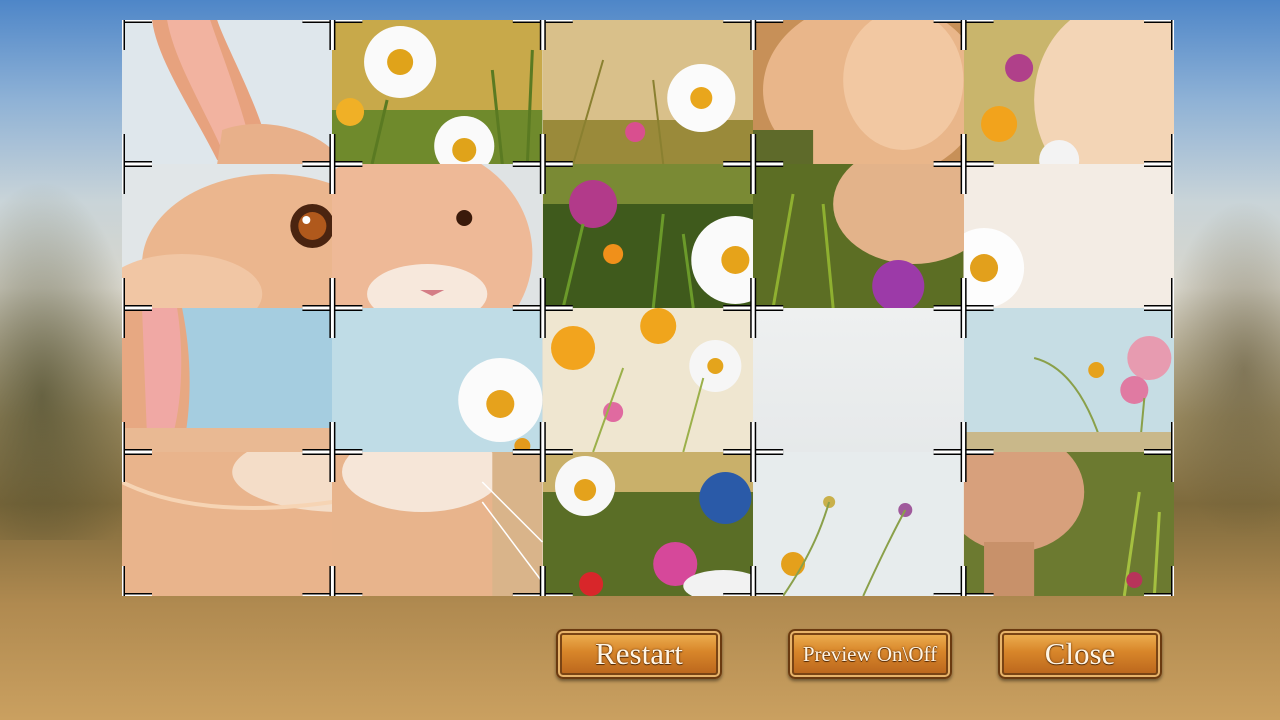 Image resolution: width=1280 pixels, height=720 pixels. I want to click on puzzle-tile-r1-c0, so click(227, 236).